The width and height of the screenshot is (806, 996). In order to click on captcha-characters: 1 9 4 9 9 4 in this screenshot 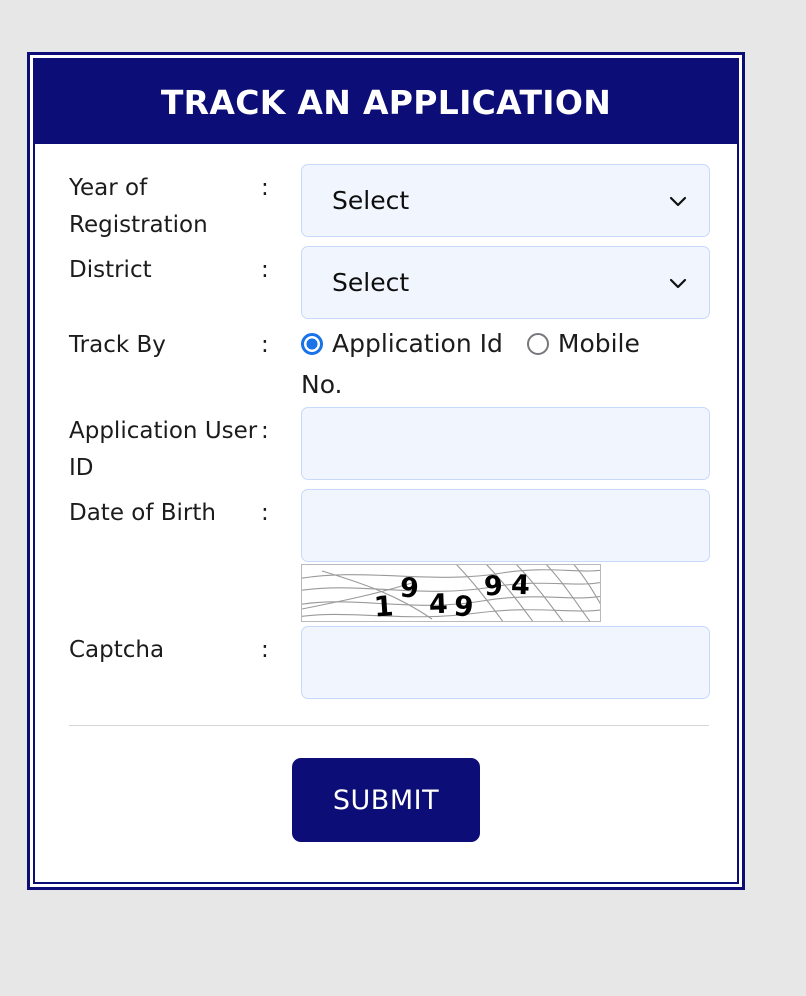, I will do `click(451, 593)`.